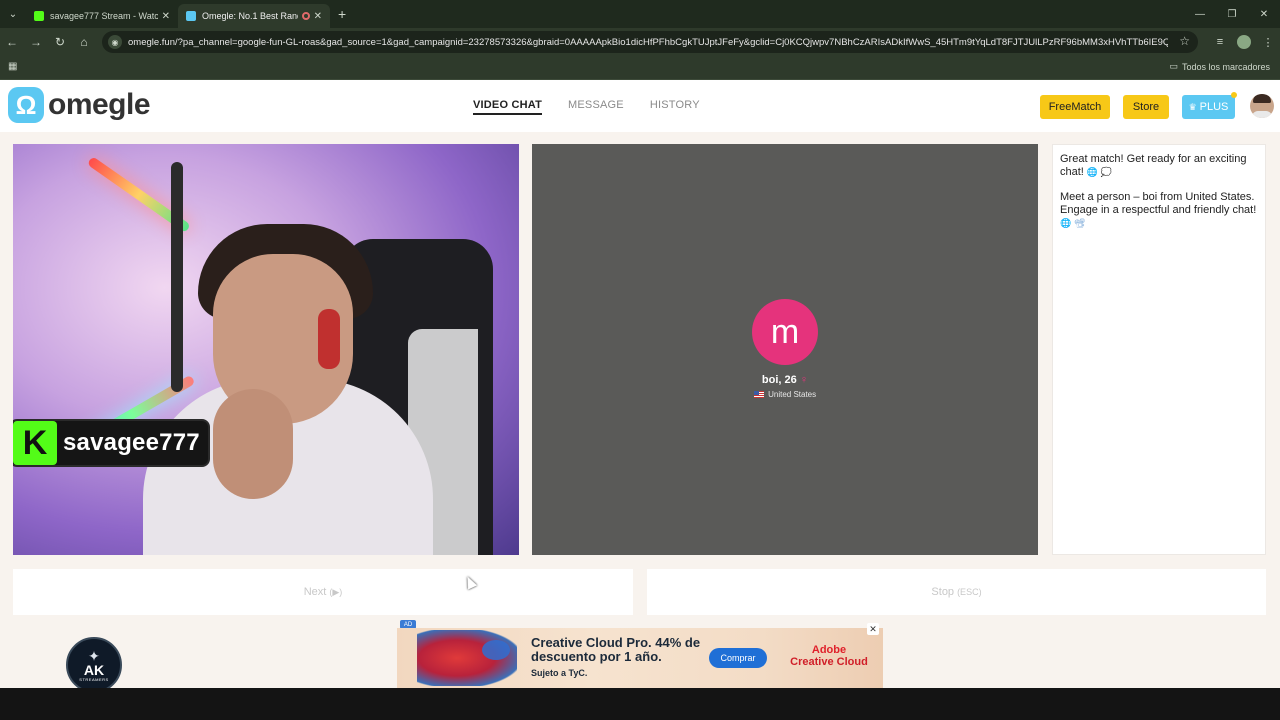  Describe the element at coordinates (738, 658) in the screenshot. I see `ad-buy-button: Comprar` at that location.